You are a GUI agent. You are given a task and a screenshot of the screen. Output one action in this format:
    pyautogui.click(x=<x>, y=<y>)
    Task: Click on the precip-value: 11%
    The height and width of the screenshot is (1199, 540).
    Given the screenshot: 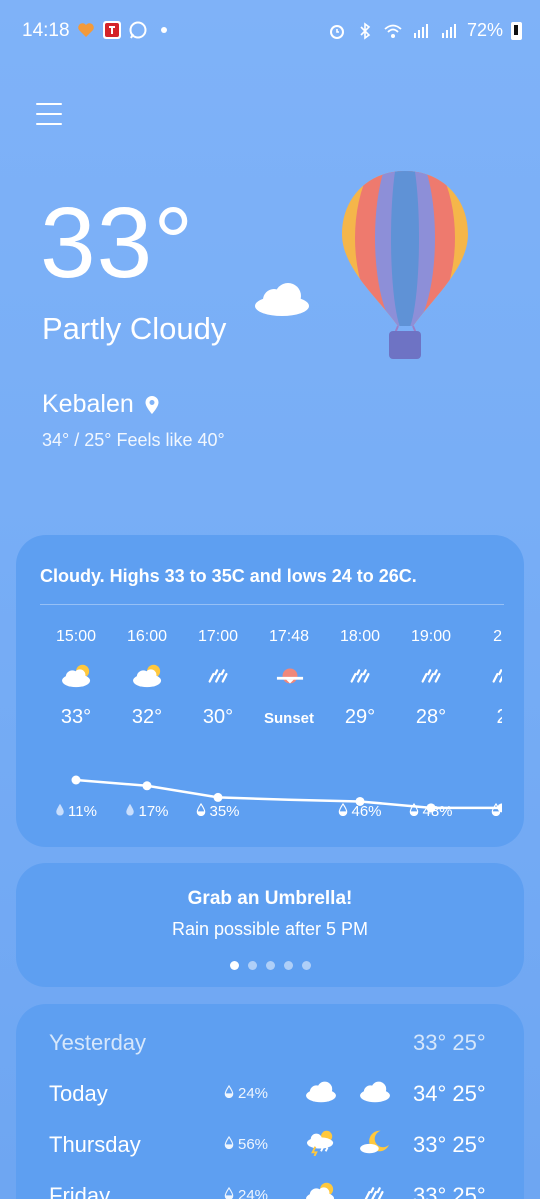 What is the action you would take?
    pyautogui.click(x=82, y=811)
    